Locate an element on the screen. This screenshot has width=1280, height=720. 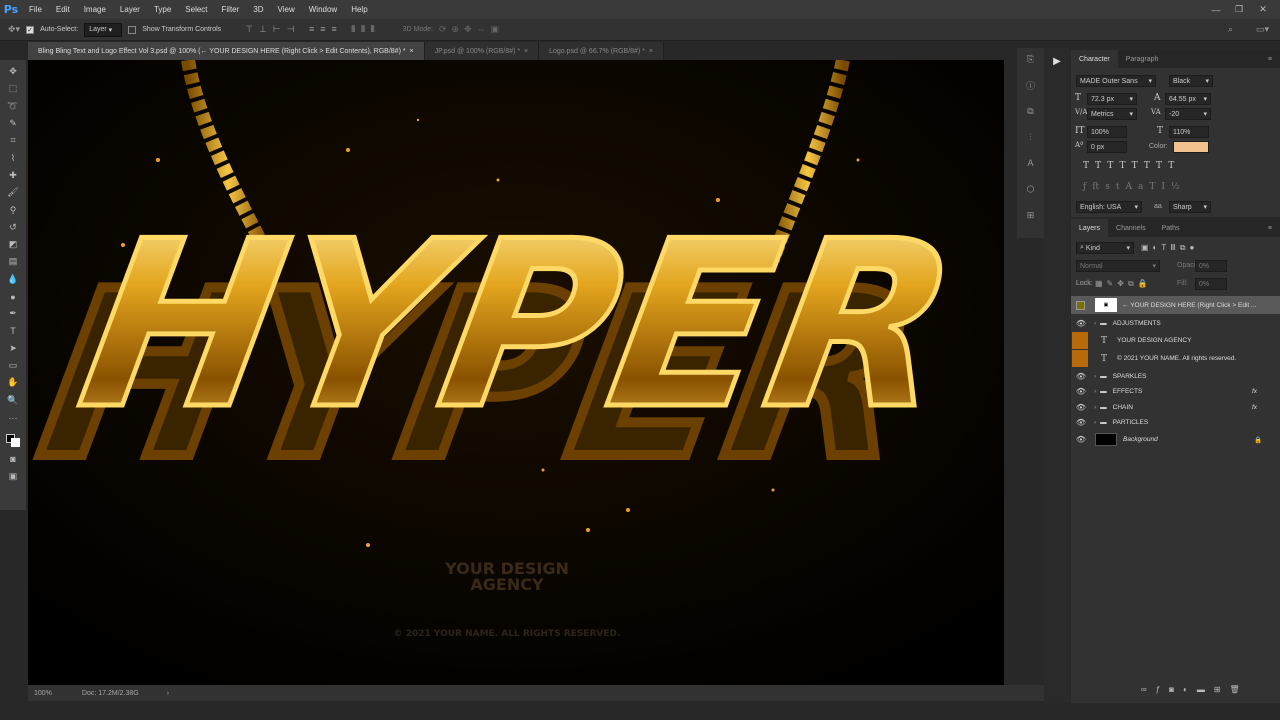
healing-tool-icon: ✚ is located at coordinates (13, 175).